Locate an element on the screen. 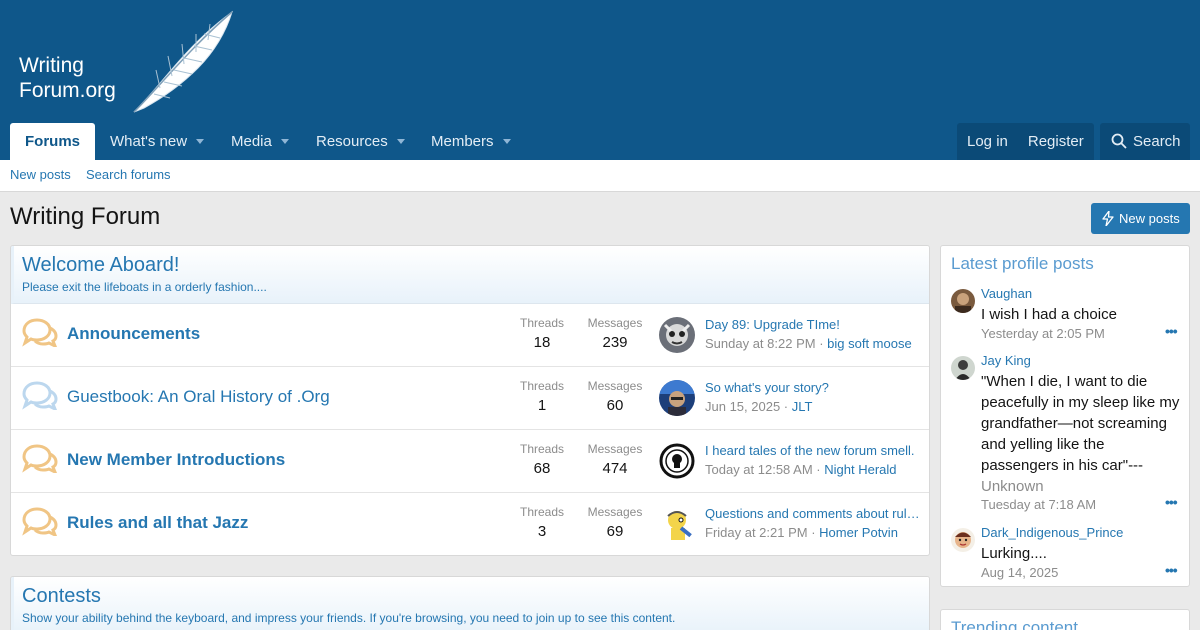  last-post-time: Today at 12:58 AM is located at coordinates (759, 469).